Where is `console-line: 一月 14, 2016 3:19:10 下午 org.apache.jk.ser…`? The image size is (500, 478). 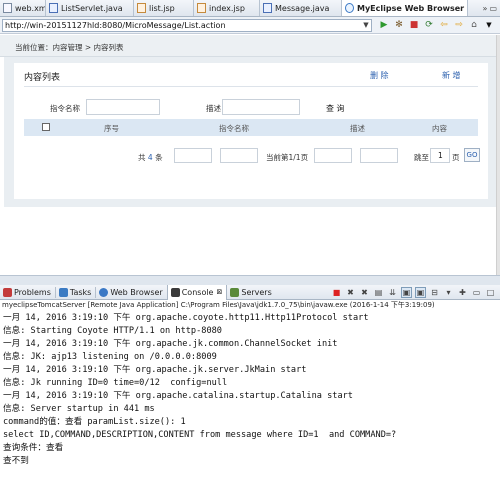 console-line: 一月 14, 2016 3:19:10 下午 org.apache.jk.ser… is located at coordinates (155, 370).